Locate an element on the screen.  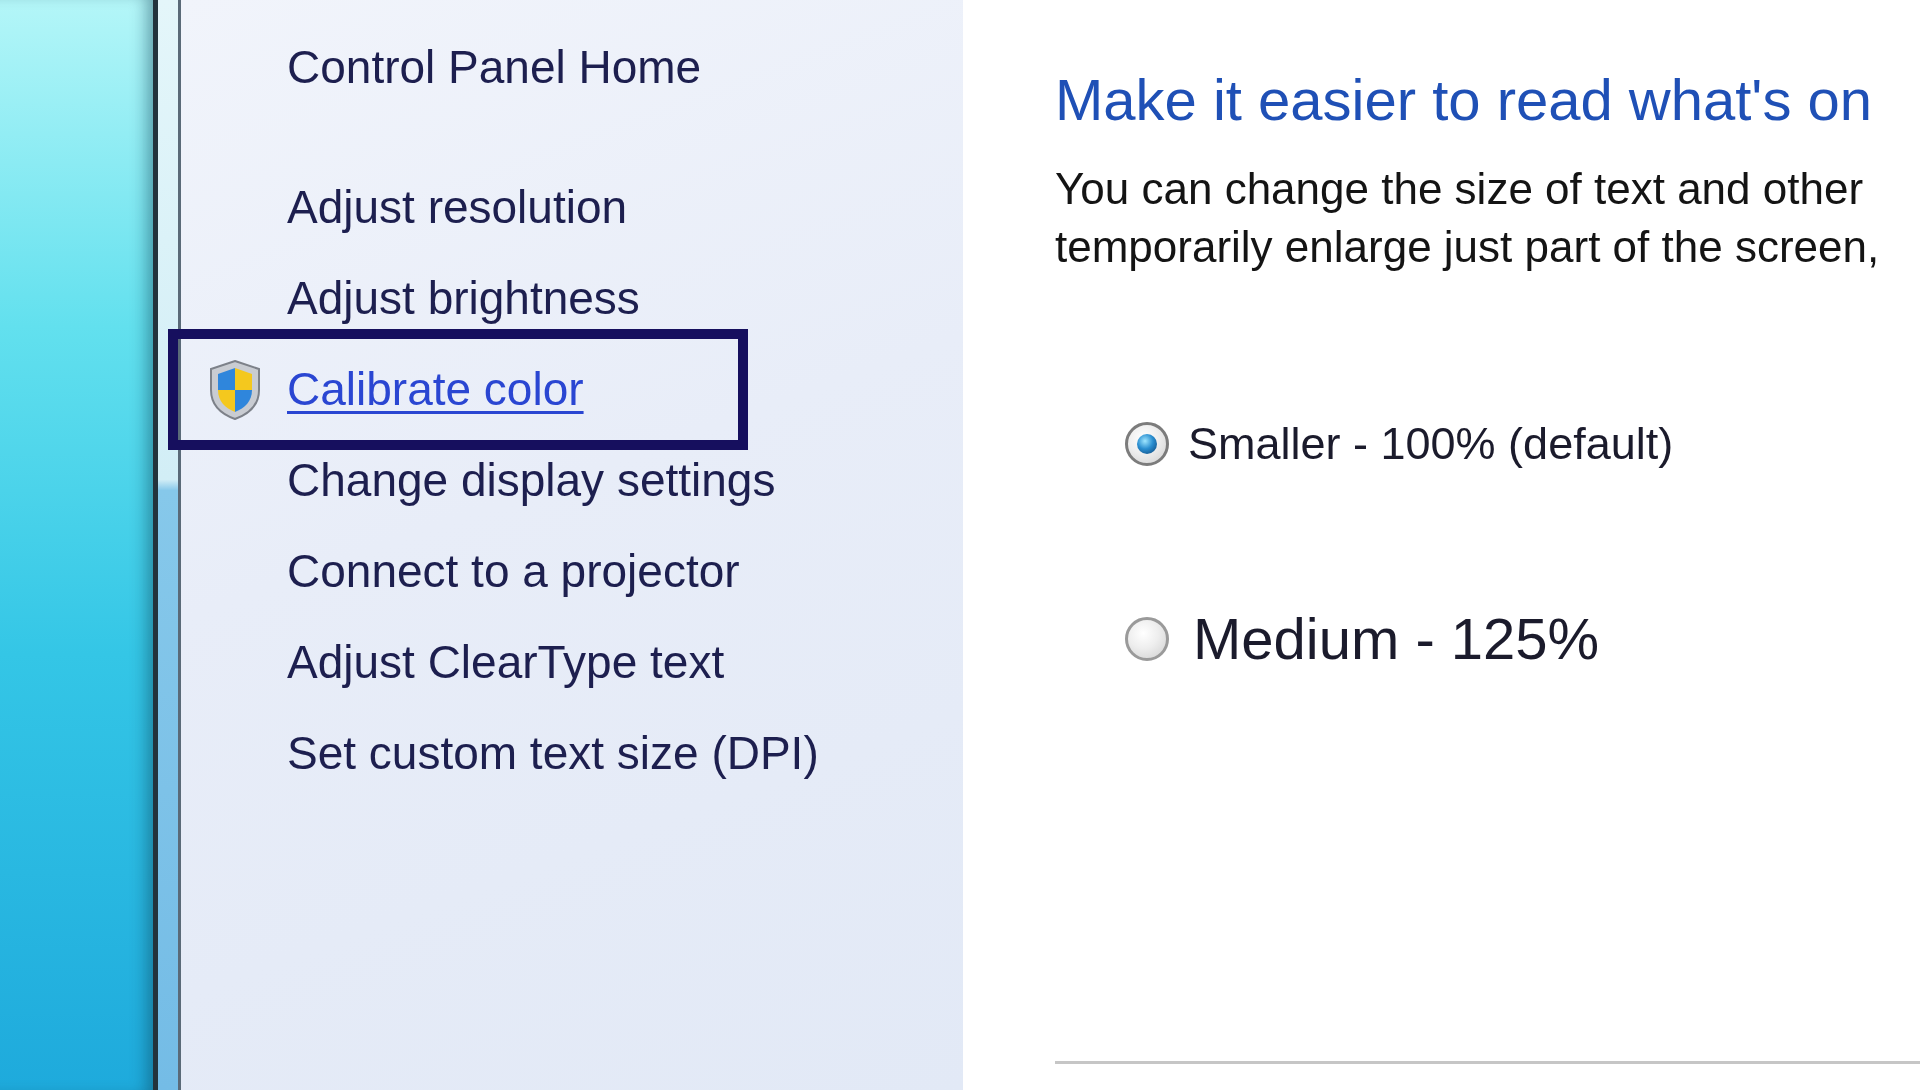
sidebar-link: Adjust resolution is located at coordinates (457, 207).